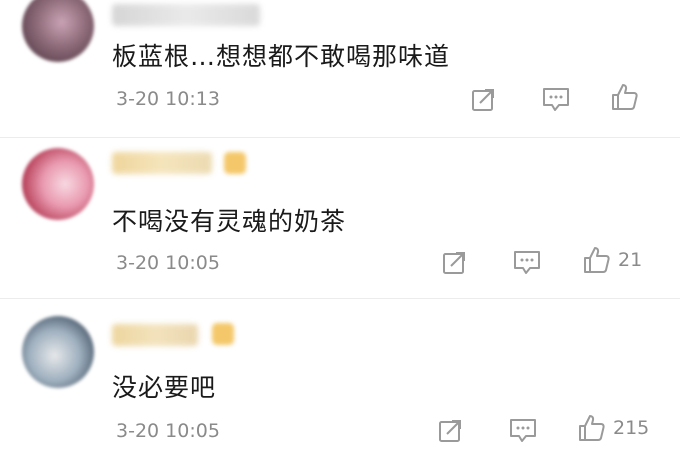 The width and height of the screenshot is (680, 460). Describe the element at coordinates (164, 387) in the screenshot. I see `comment-text: 没必要吧` at that location.